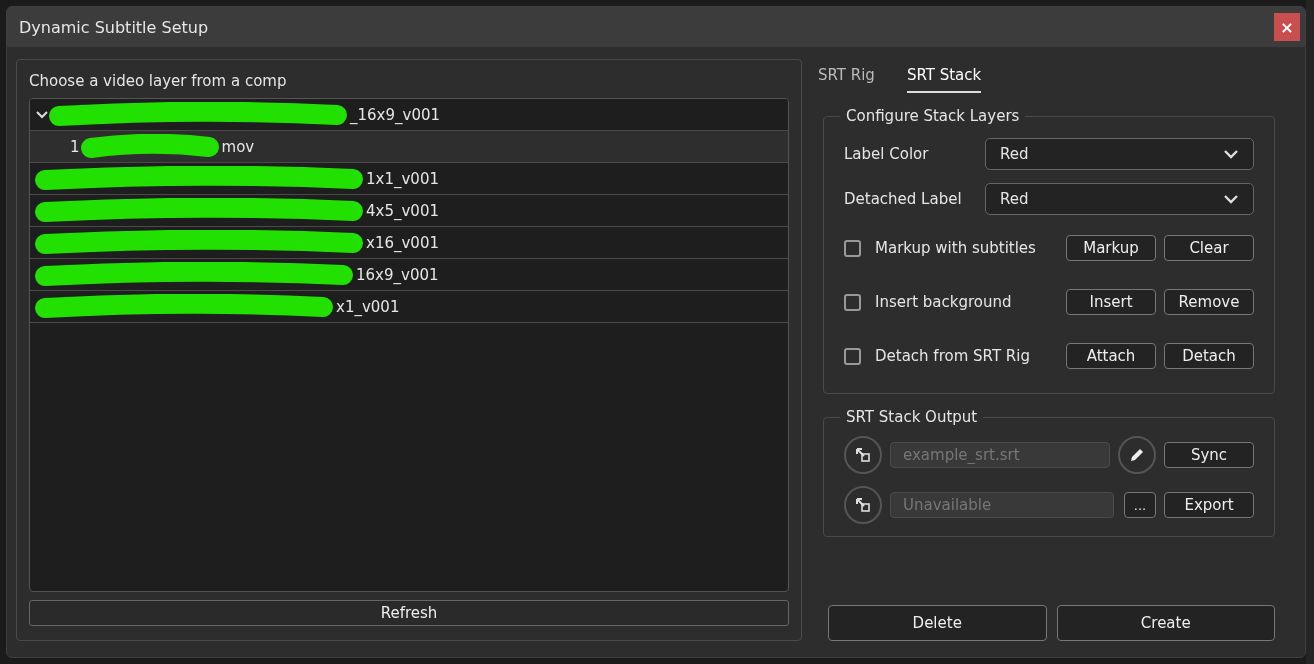 The height and width of the screenshot is (664, 1314). Describe the element at coordinates (933, 116) in the screenshot. I see `group-title: Configure Stack Layers` at that location.